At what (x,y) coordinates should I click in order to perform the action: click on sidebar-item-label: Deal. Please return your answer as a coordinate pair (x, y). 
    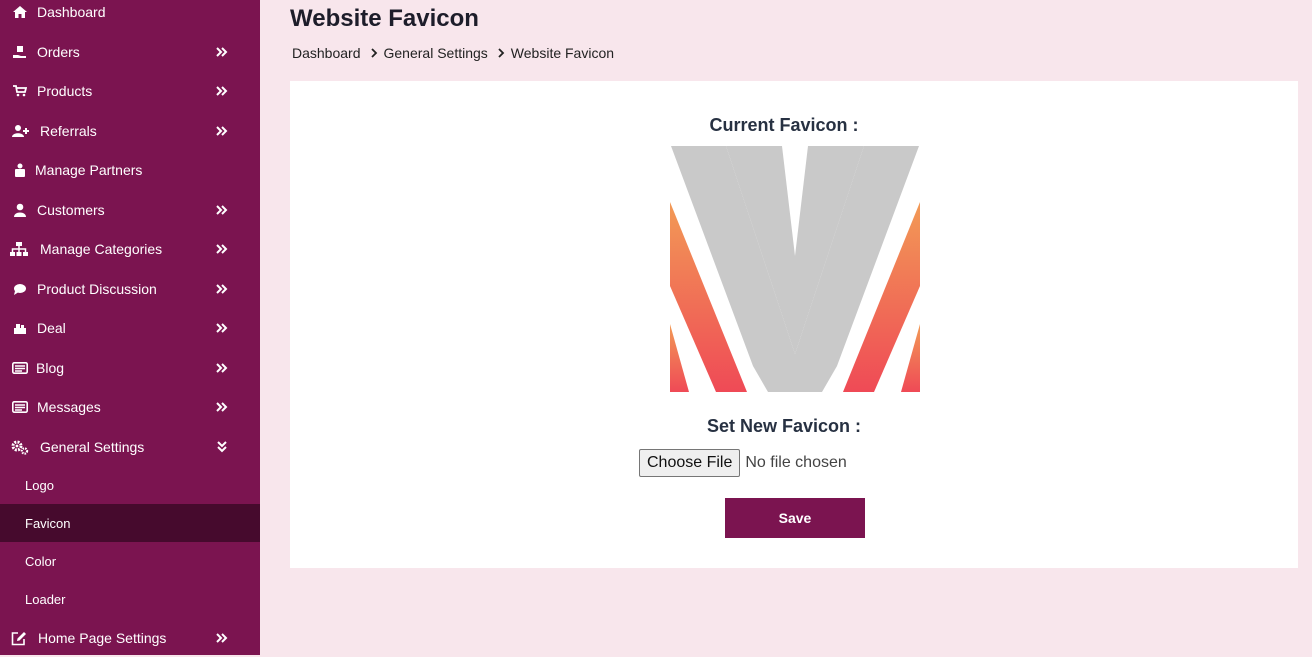
    Looking at the image, I should click on (51, 328).